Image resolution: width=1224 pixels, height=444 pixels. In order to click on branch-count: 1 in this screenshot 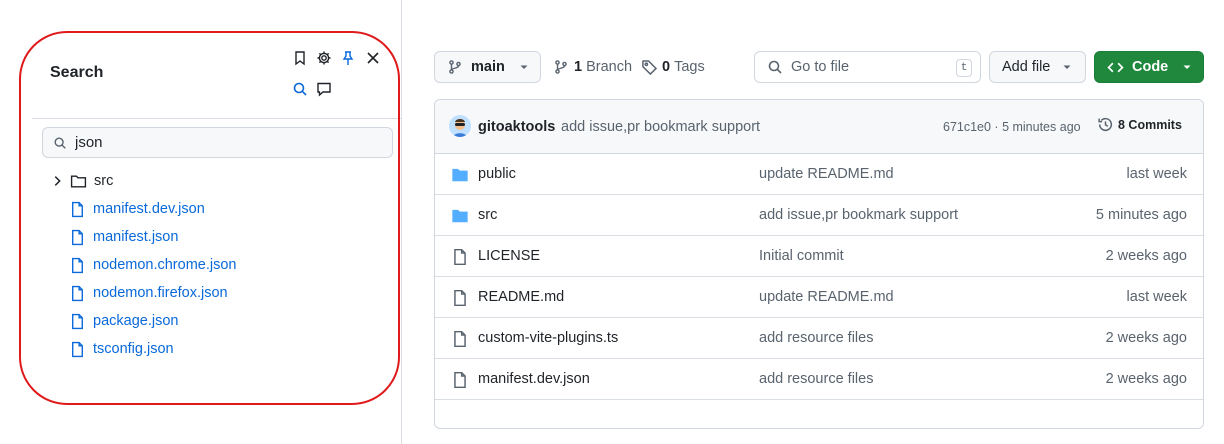, I will do `click(578, 67)`.